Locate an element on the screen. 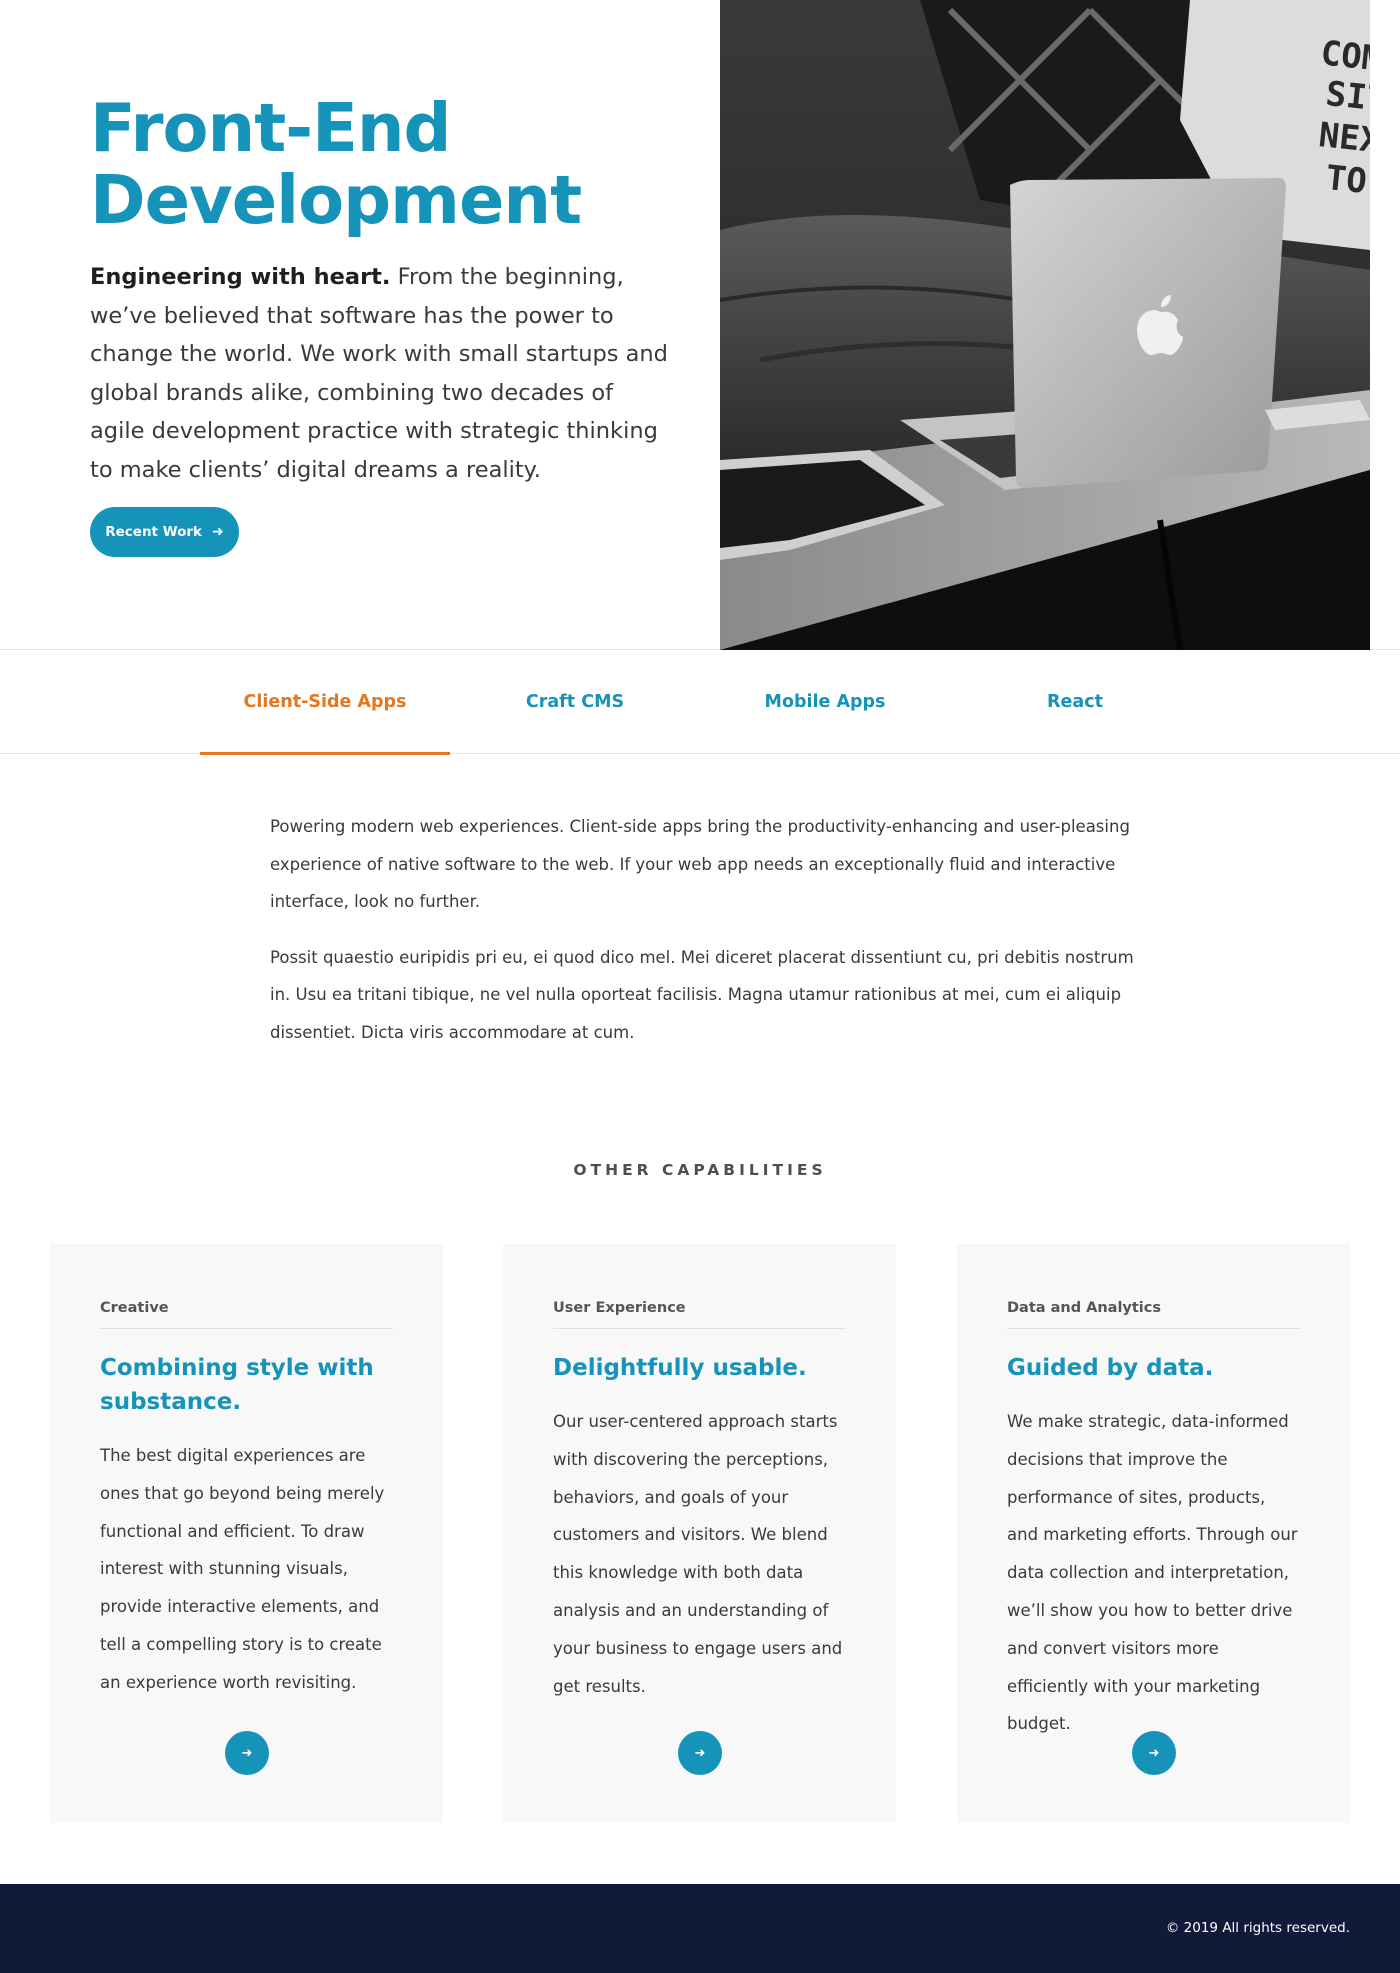 The width and height of the screenshot is (1400, 1973). tab-label: Mobile Apps is located at coordinates (825, 702).